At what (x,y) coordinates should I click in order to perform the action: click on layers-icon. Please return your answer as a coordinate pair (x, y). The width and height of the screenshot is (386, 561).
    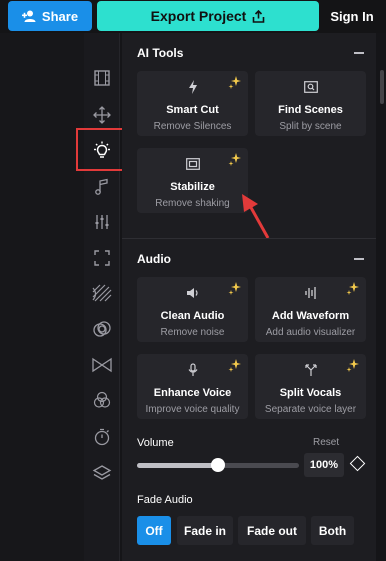
    Looking at the image, I should click on (102, 473).